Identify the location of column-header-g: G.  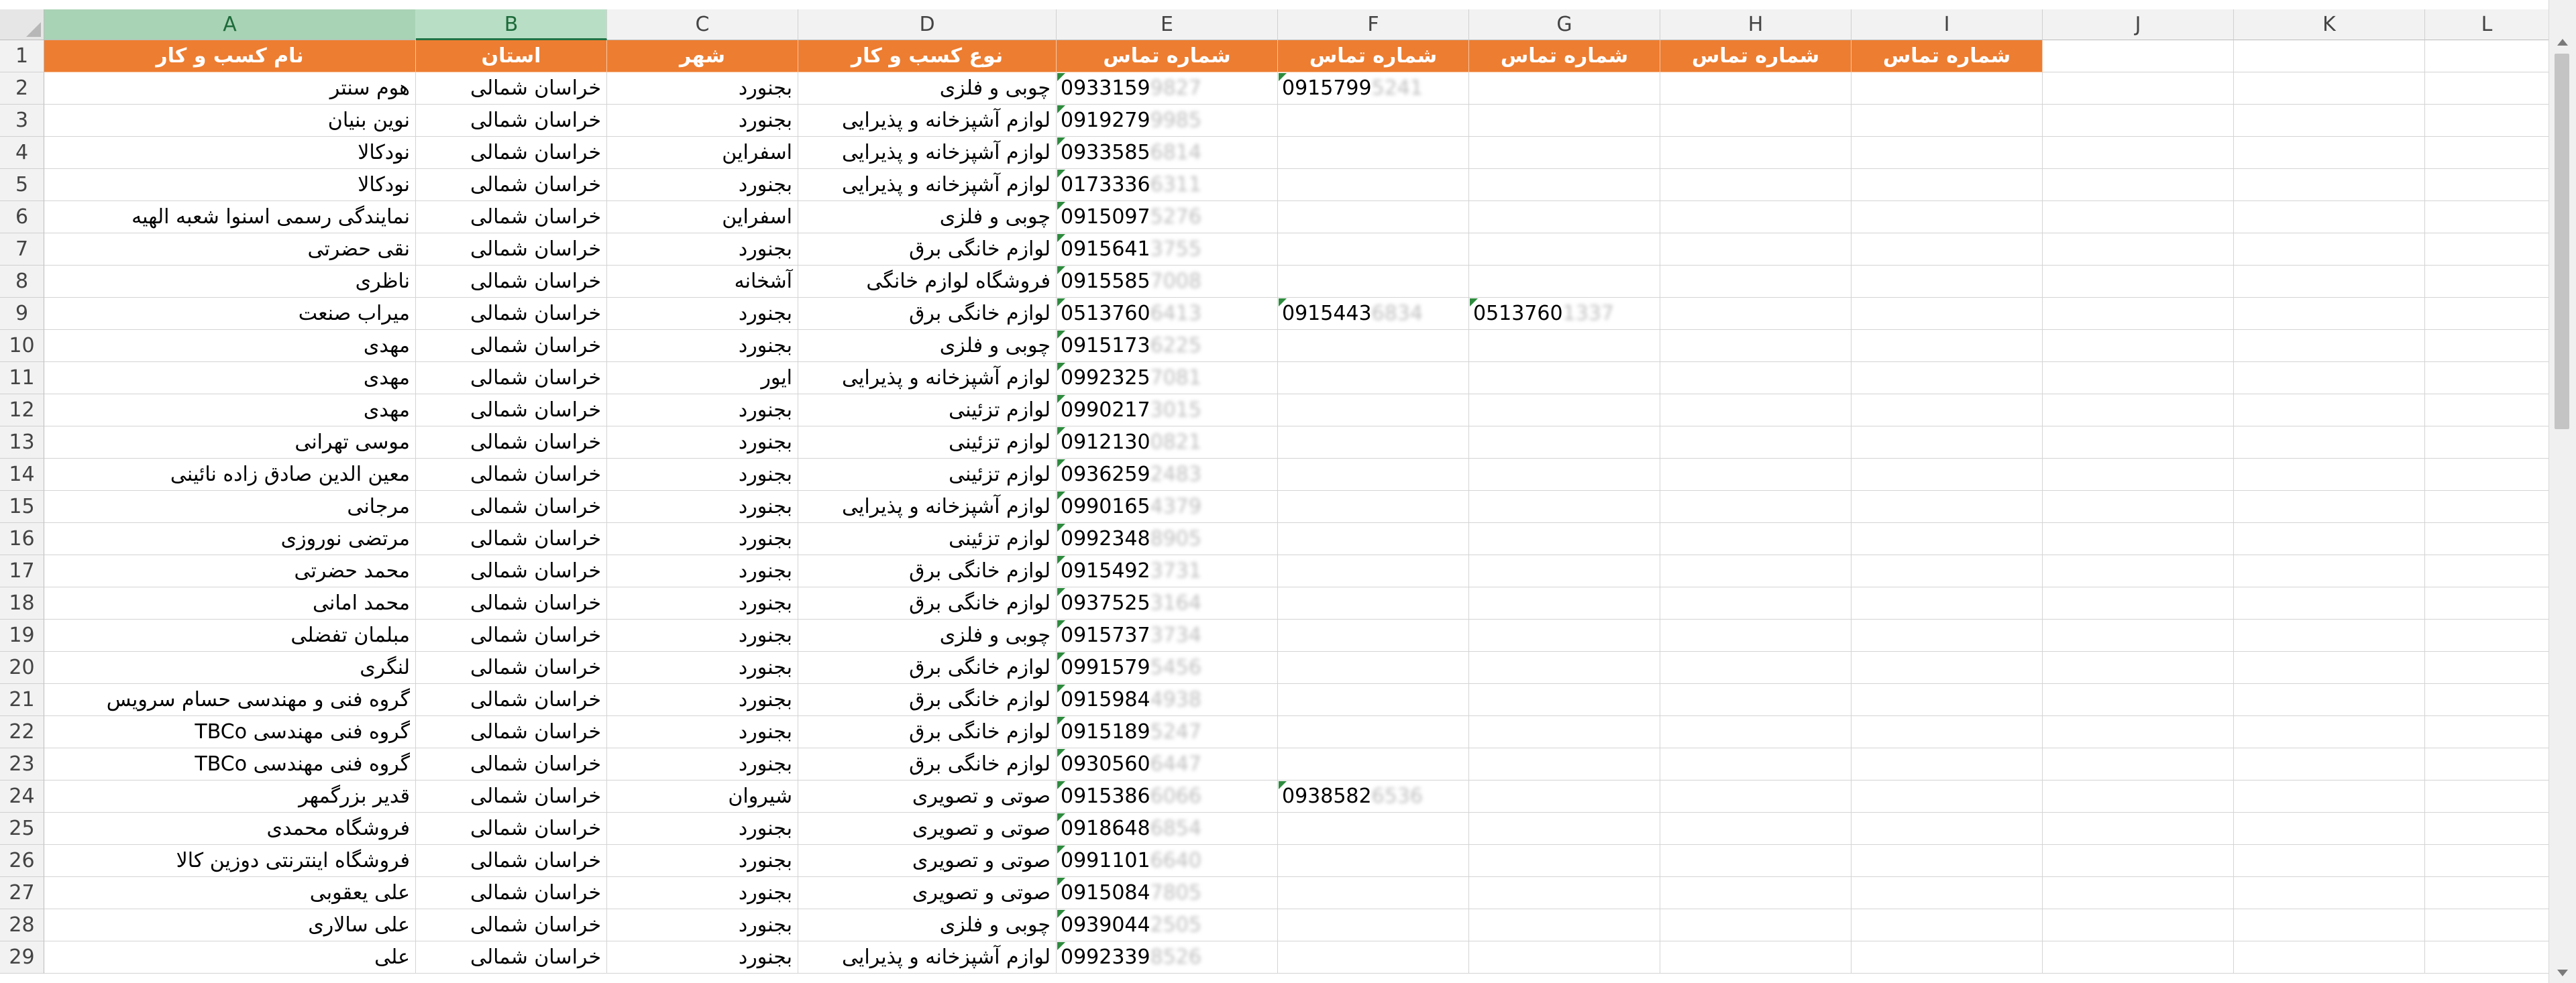
(1564, 24).